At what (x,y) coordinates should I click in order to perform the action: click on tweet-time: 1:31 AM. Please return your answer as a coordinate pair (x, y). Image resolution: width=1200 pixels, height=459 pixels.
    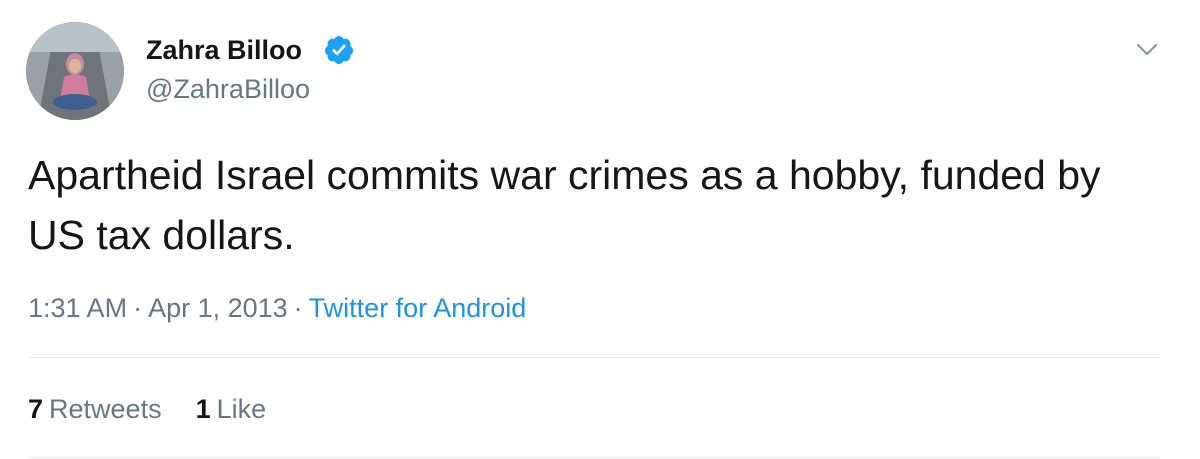
    Looking at the image, I should click on (77, 308).